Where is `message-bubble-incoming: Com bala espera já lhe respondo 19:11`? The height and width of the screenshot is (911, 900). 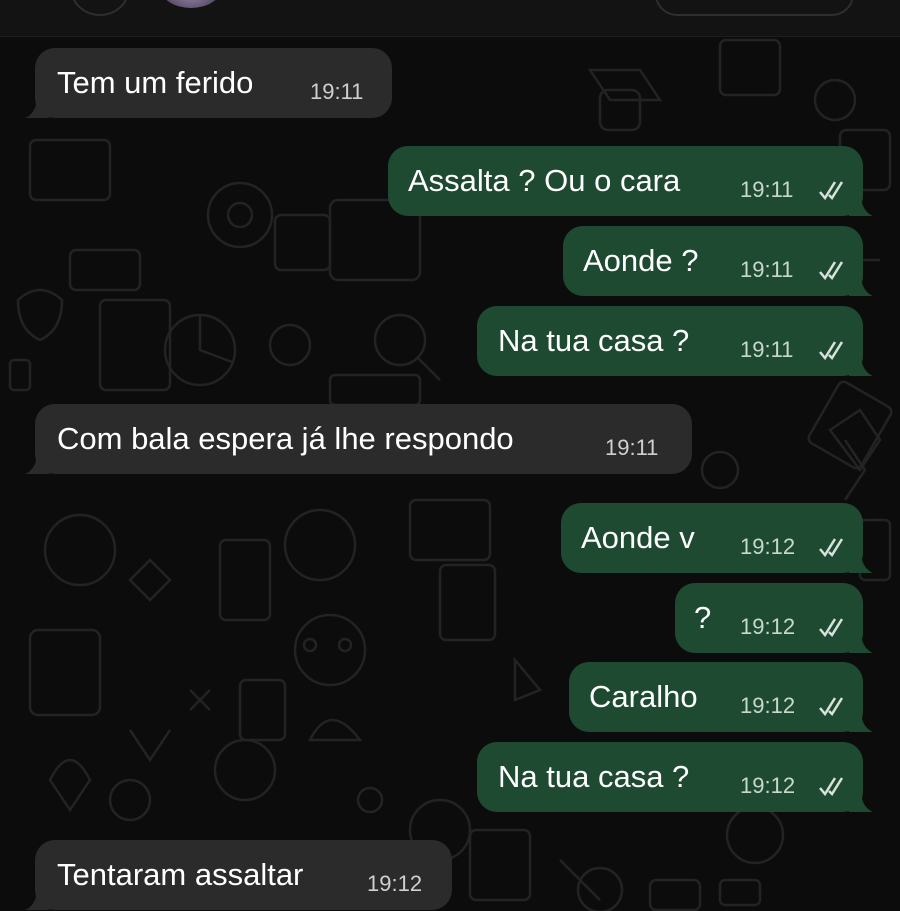 message-bubble-incoming: Com bala espera já lhe respondo 19:11 is located at coordinates (358, 439).